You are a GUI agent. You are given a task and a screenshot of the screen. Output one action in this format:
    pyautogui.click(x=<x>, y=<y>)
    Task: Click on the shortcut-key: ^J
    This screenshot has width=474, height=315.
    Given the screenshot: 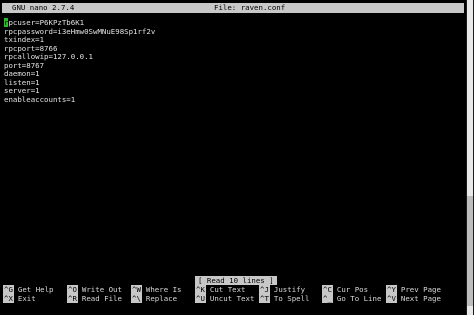 What is the action you would take?
    pyautogui.click(x=264, y=289)
    